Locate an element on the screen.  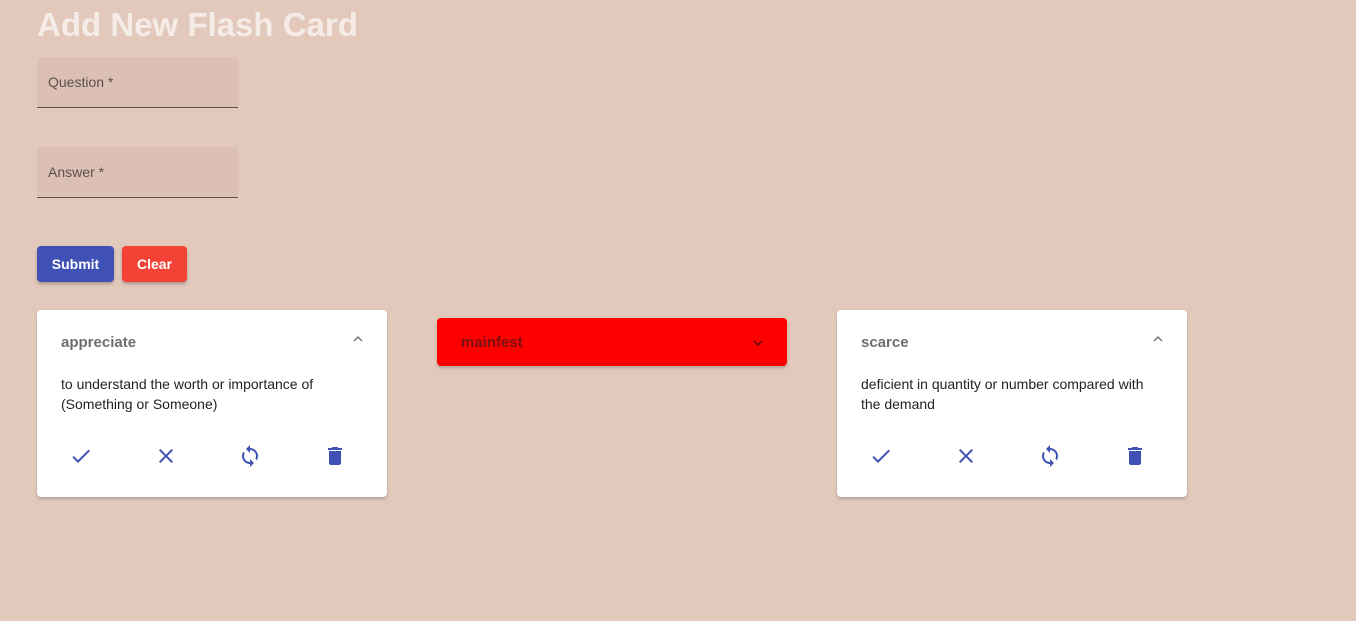
card-header: scarce is located at coordinates (1012, 341).